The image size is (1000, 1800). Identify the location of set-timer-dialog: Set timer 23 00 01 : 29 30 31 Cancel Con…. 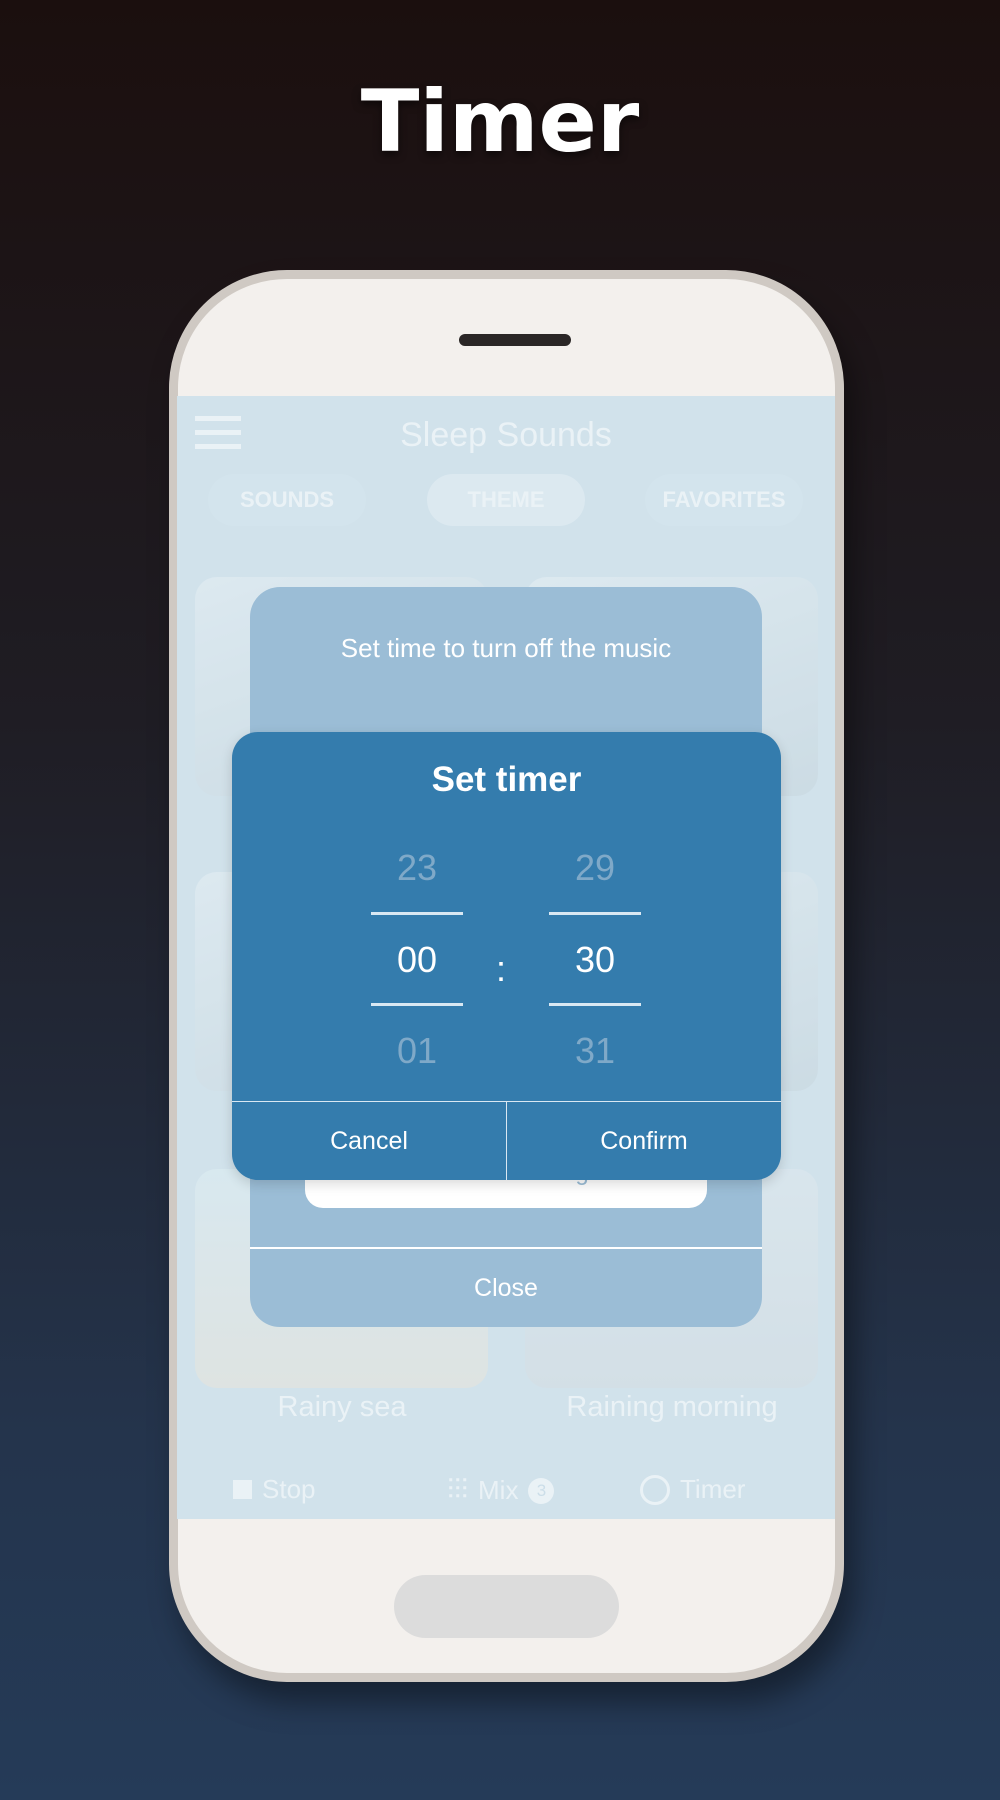
(506, 956).